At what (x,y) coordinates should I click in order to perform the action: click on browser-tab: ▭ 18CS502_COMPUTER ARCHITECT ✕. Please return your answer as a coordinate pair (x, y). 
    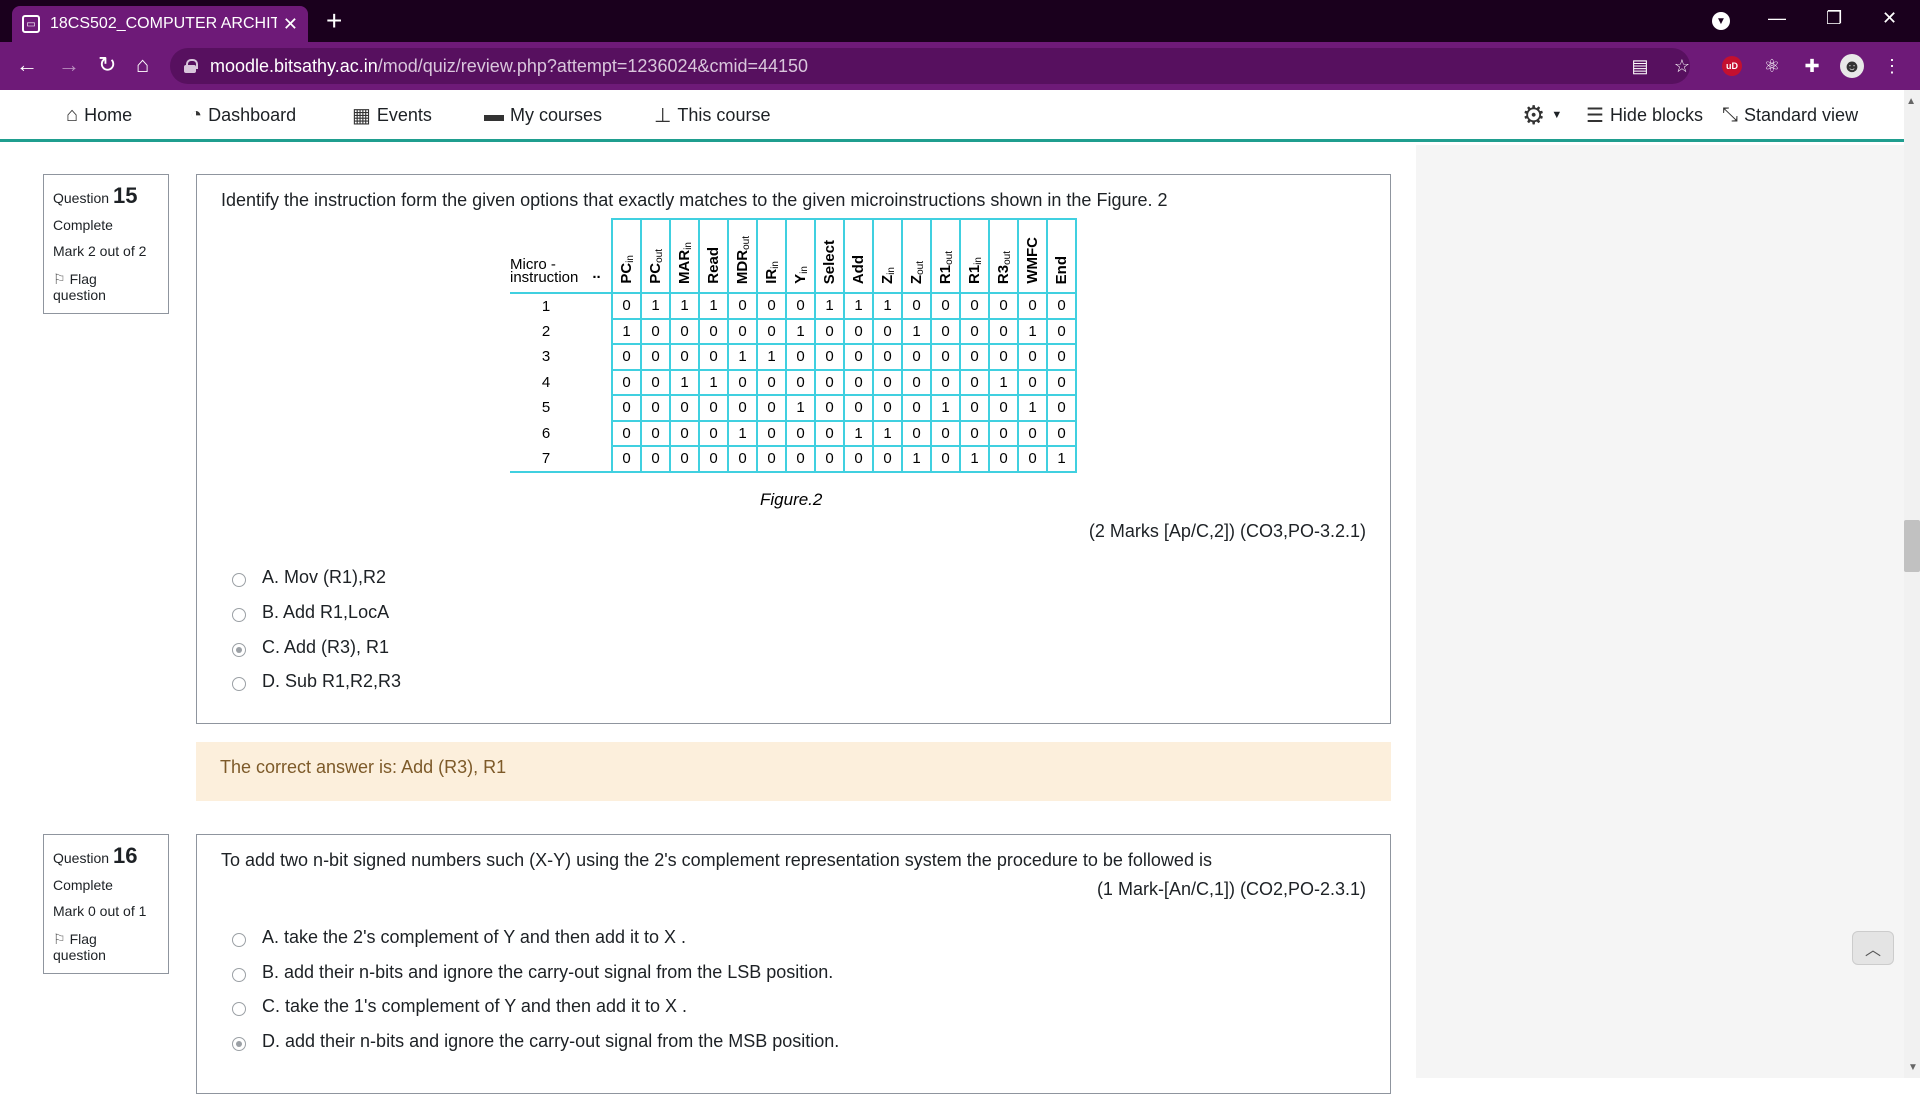
    Looking at the image, I should click on (160, 24).